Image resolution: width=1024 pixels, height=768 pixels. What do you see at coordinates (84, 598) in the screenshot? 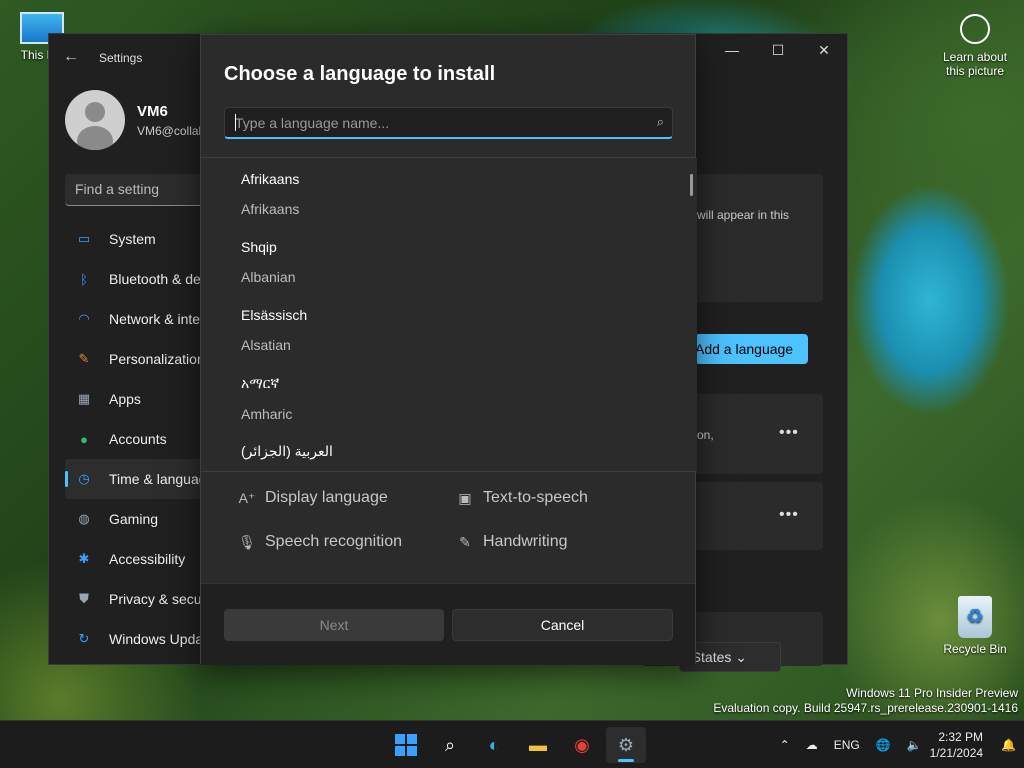
I see `shield-icon: ⛊` at bounding box center [84, 598].